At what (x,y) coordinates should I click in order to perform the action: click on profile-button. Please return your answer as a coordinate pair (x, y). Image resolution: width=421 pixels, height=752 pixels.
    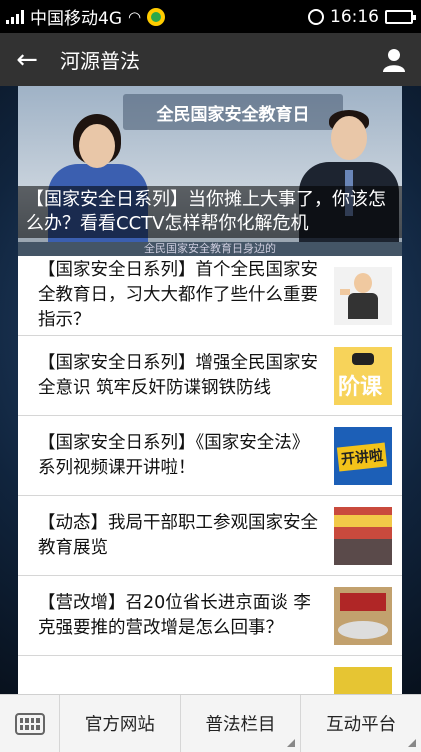
    Looking at the image, I should click on (394, 59).